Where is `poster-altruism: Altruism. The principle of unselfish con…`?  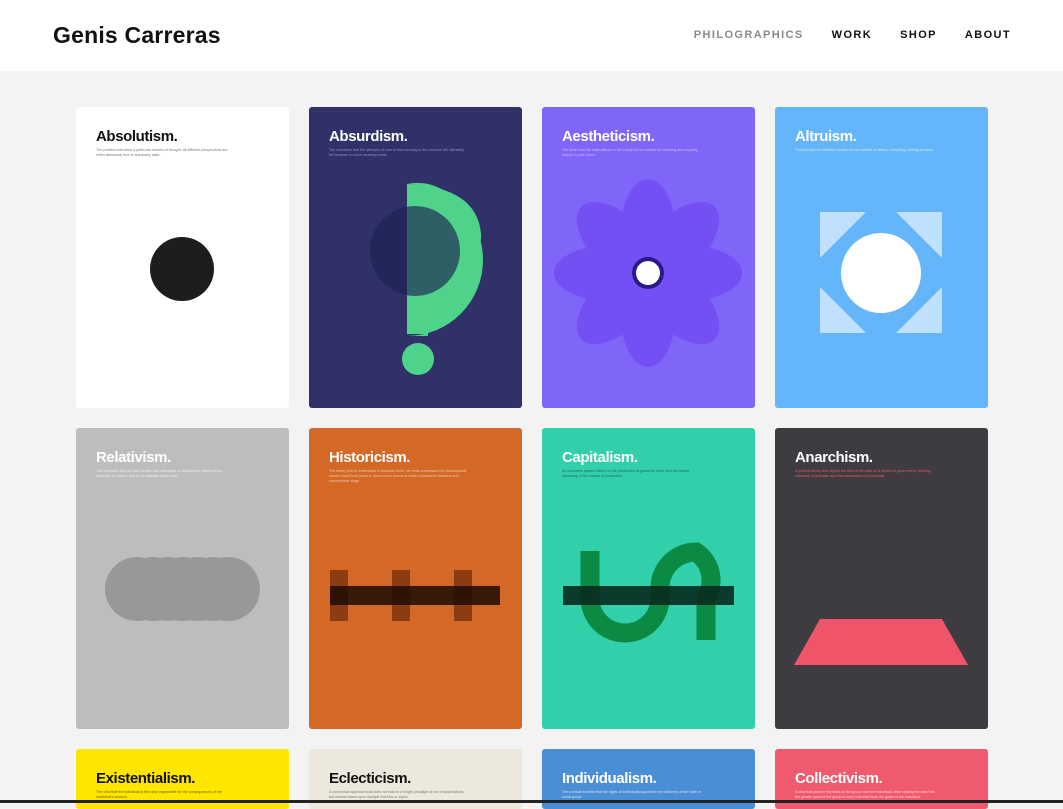
poster-altruism: Altruism. The principle of unselfish con… is located at coordinates (881, 257).